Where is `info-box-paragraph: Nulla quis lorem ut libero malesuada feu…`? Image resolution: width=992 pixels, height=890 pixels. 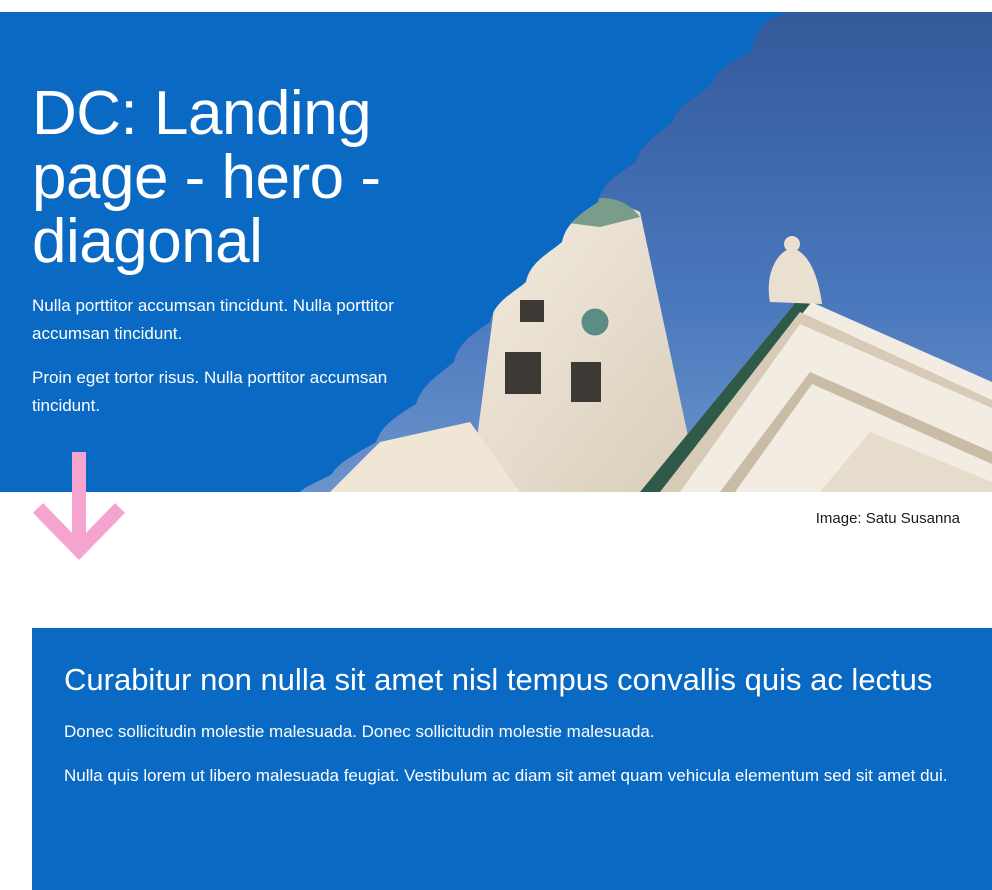 info-box-paragraph: Nulla quis lorem ut libero malesuada feu… is located at coordinates (506, 775).